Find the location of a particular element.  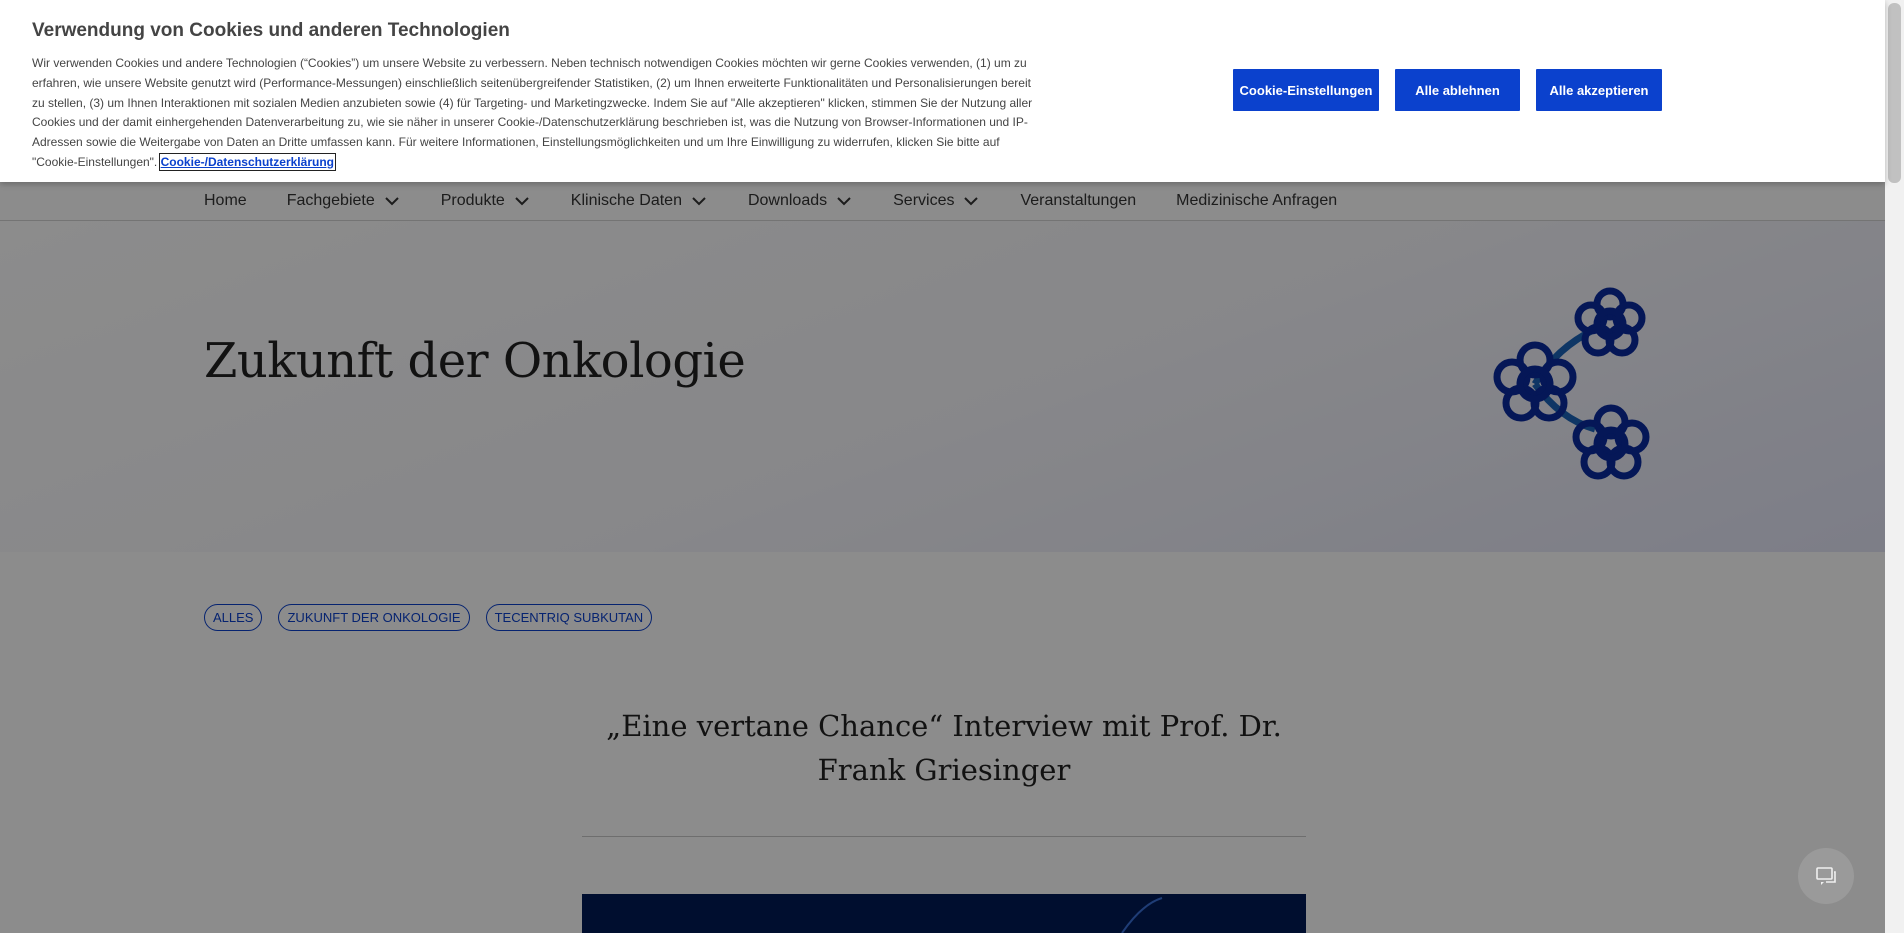

privacy-policy-link: Cookie-/Datenschutzerklärung is located at coordinates (247, 161).